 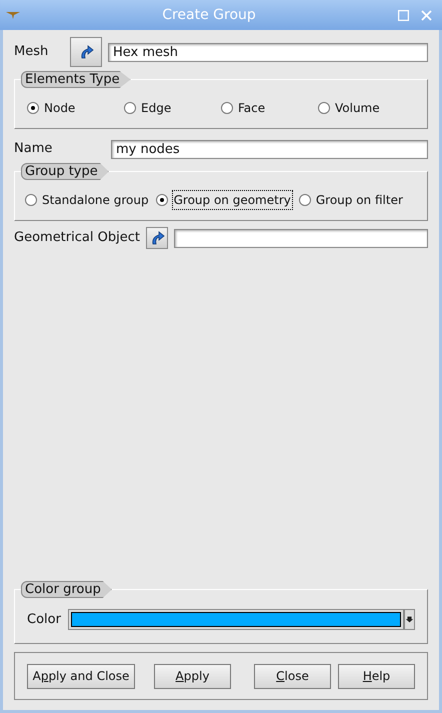 What do you see at coordinates (209, 15) in the screenshot?
I see `window-title: Create Group` at bounding box center [209, 15].